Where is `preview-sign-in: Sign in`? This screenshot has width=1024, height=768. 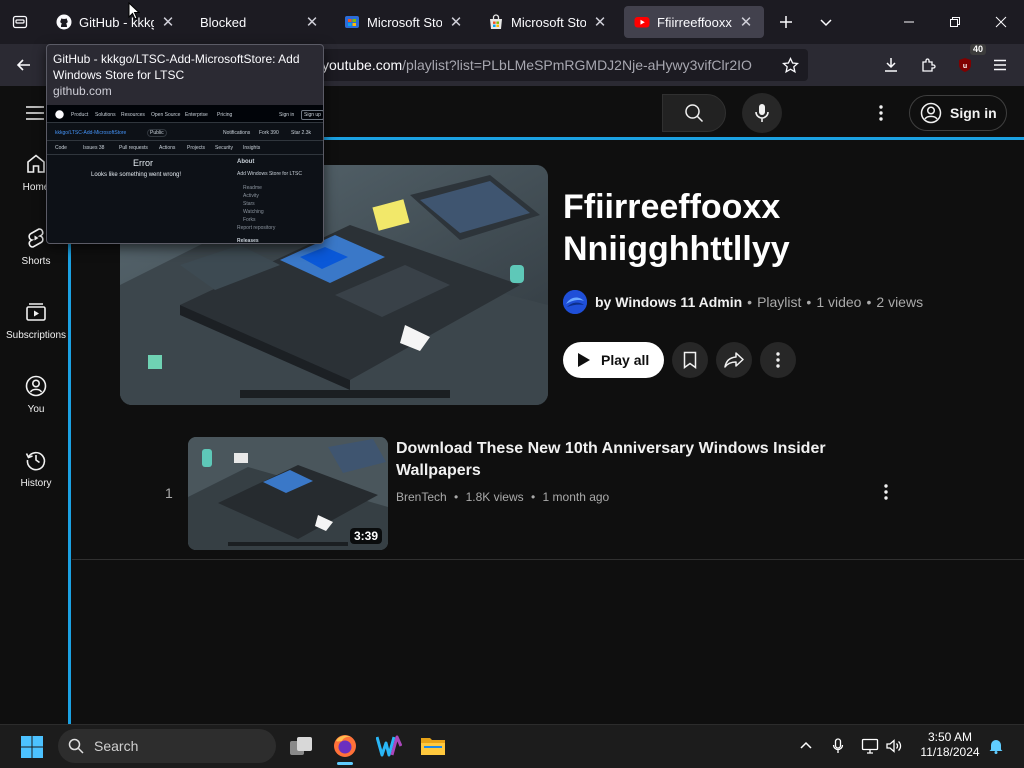
preview-sign-in: Sign in is located at coordinates (287, 115).